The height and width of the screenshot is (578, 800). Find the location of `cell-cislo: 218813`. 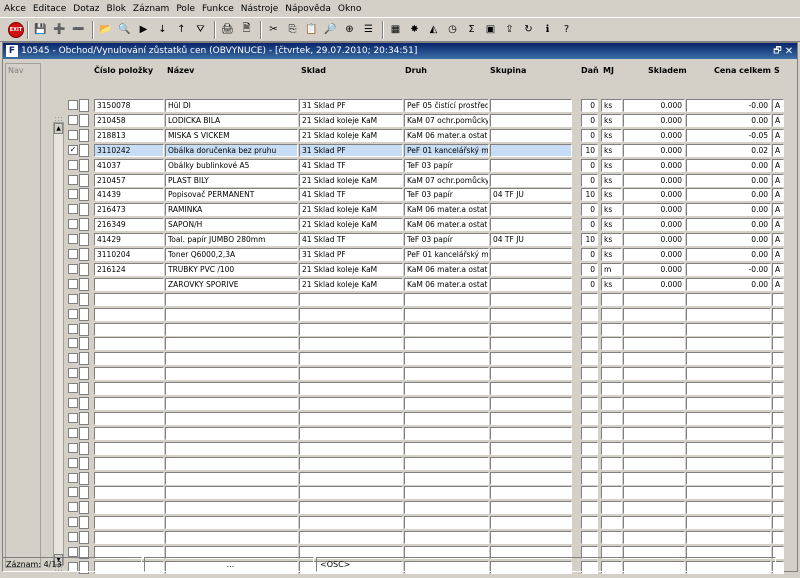

cell-cislo: 218813 is located at coordinates (129, 135).